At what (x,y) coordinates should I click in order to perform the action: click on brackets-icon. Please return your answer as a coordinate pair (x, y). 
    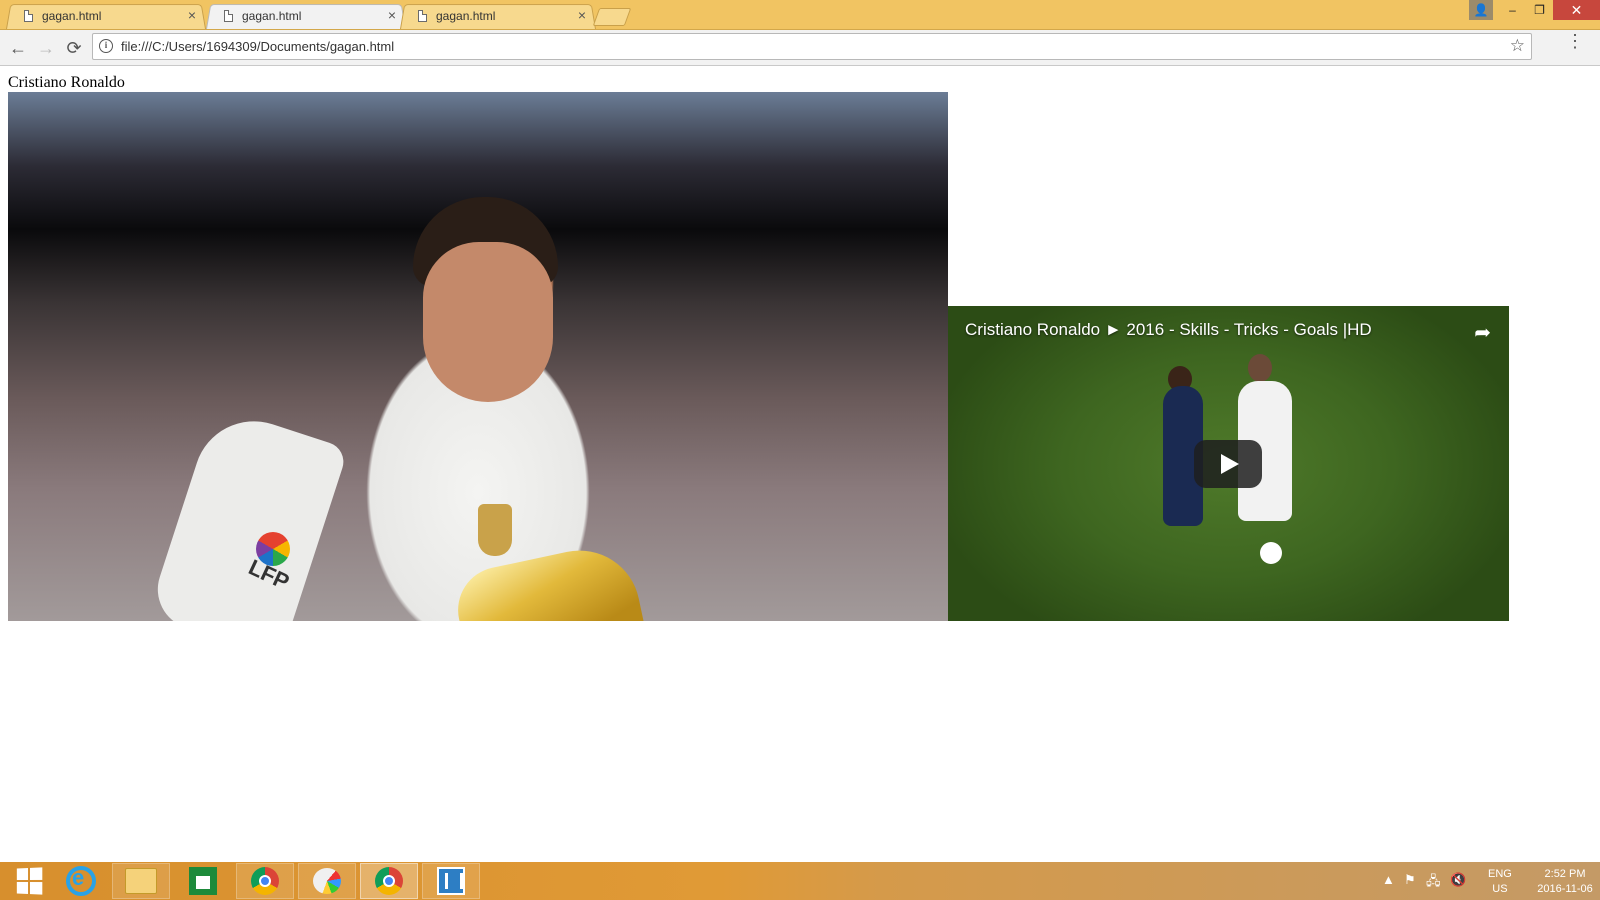
    Looking at the image, I should click on (451, 881).